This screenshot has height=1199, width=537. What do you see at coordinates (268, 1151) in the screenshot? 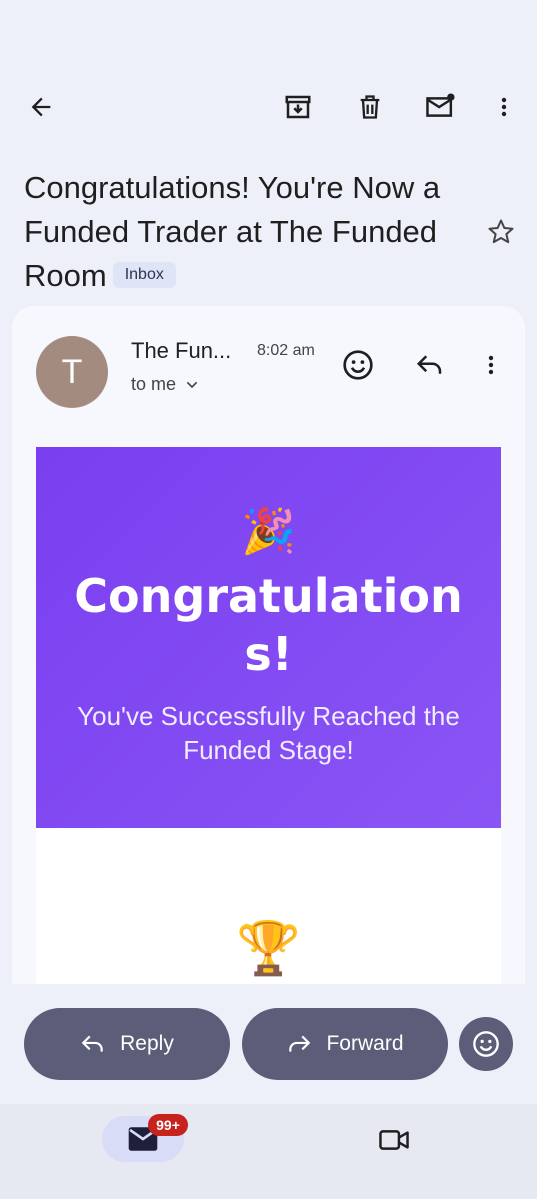
I see `bottom-navigation: 99+` at bounding box center [268, 1151].